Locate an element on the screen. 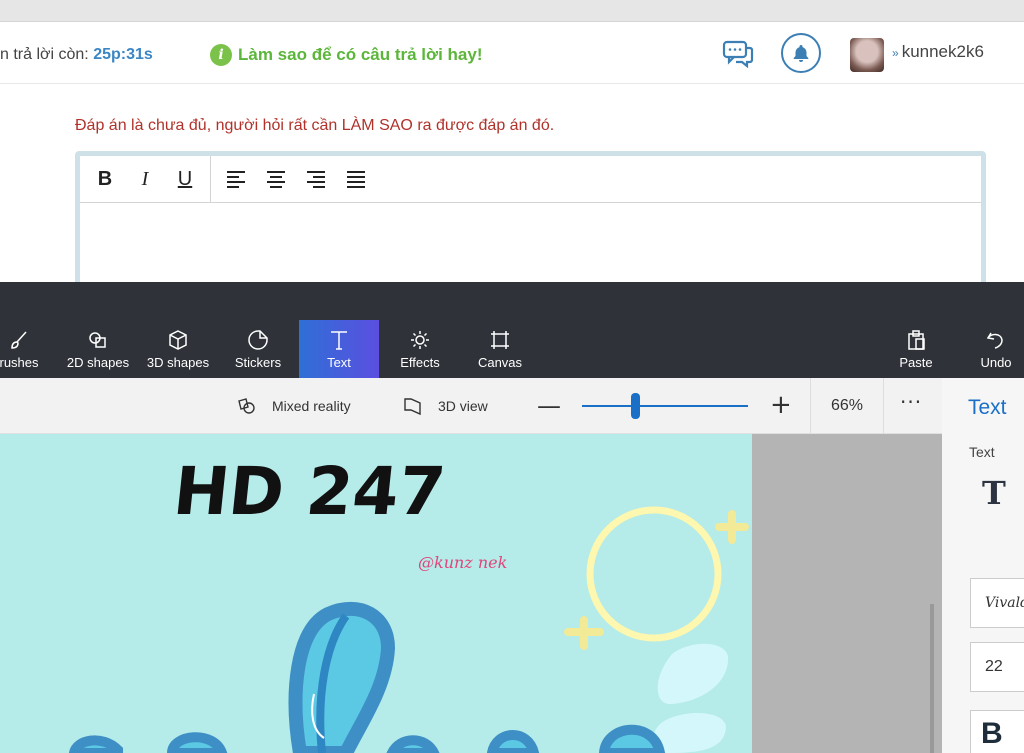 This screenshot has width=1024, height=753. align-right-button is located at coordinates (316, 179).